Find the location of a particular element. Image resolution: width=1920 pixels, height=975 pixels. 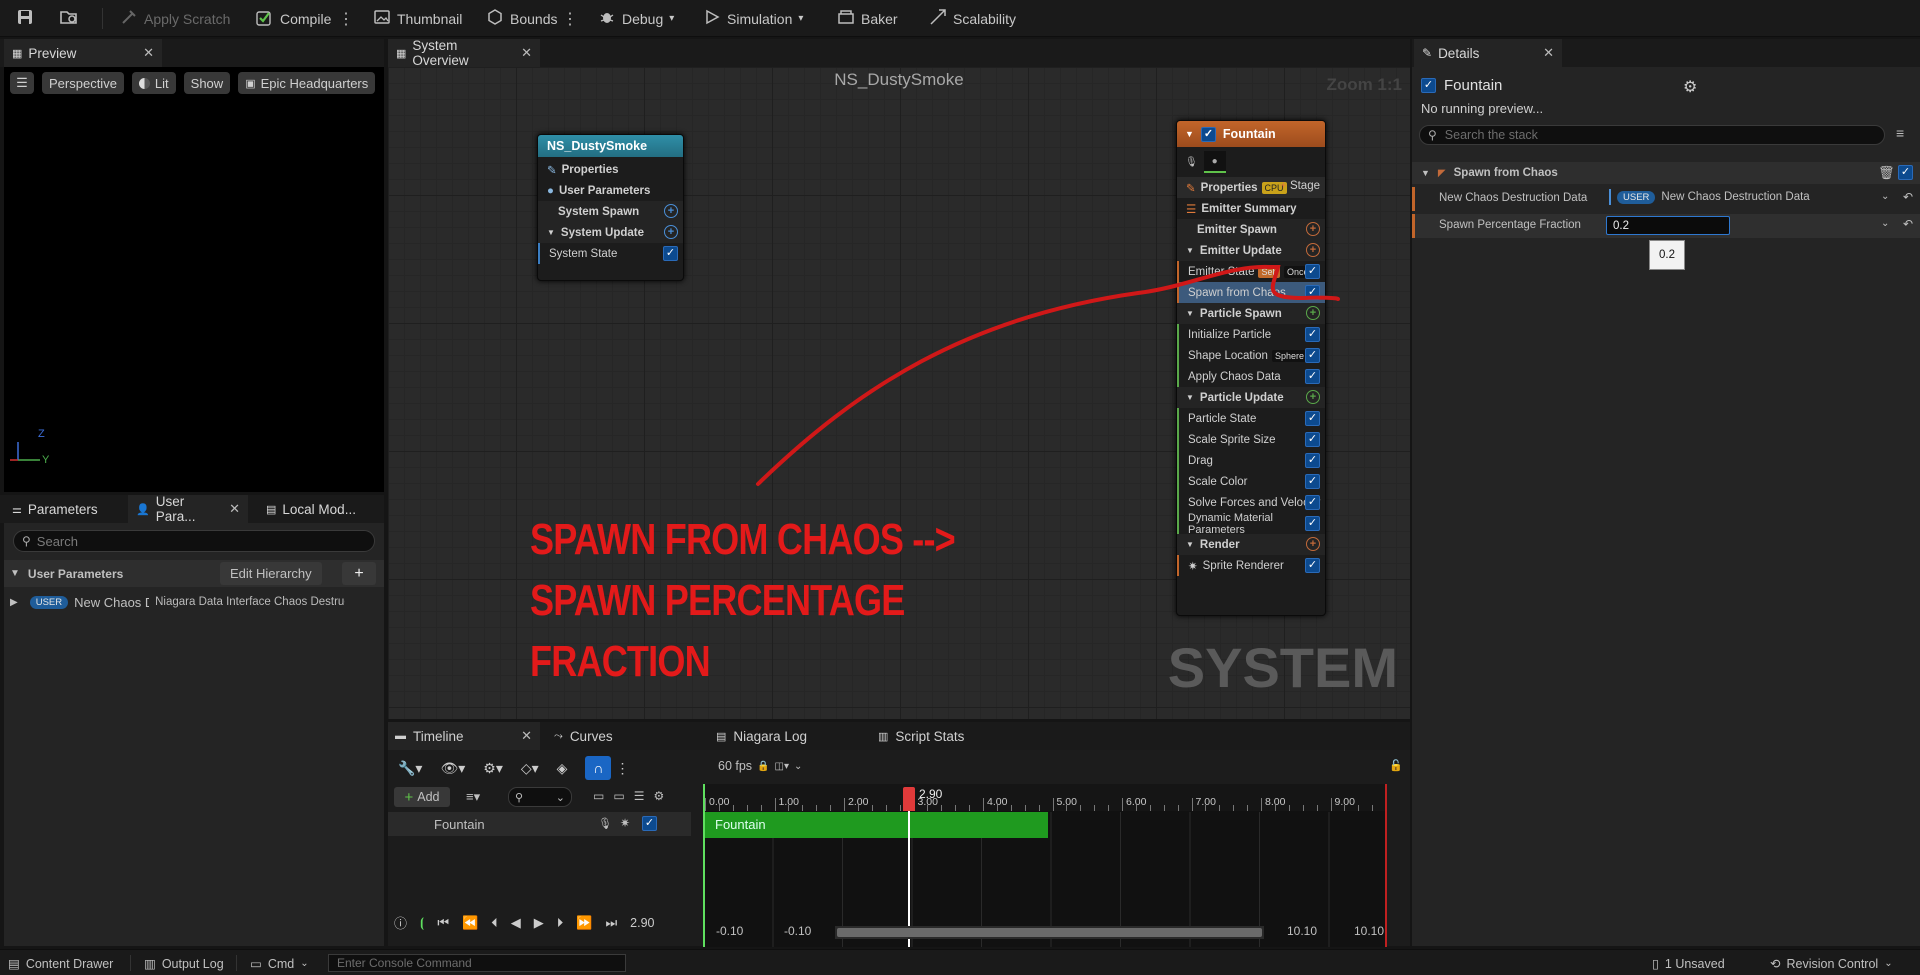

user-params-section: ▼ User Parameters Edit Hierarchy + is located at coordinates (194, 573).